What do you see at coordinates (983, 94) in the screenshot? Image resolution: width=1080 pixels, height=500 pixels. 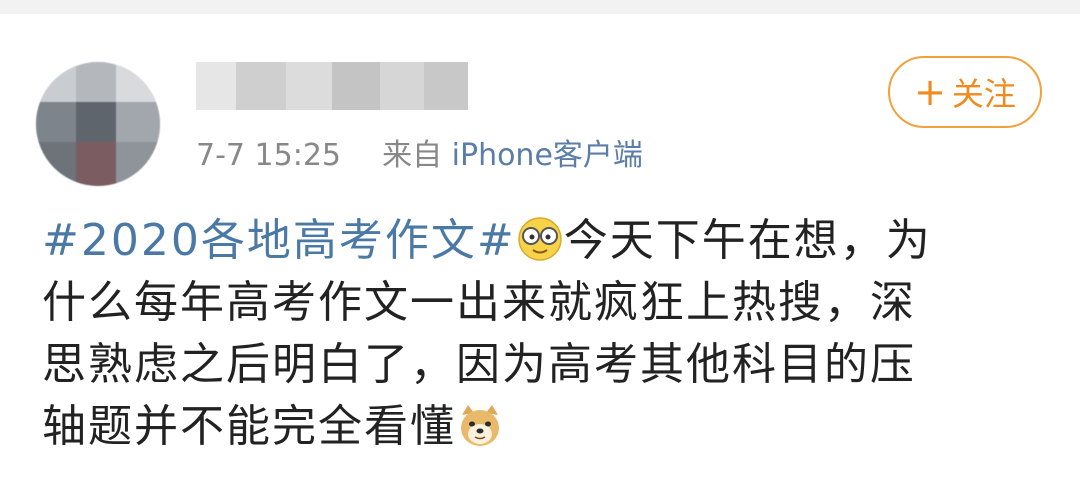 I see `follow-label: 关注` at bounding box center [983, 94].